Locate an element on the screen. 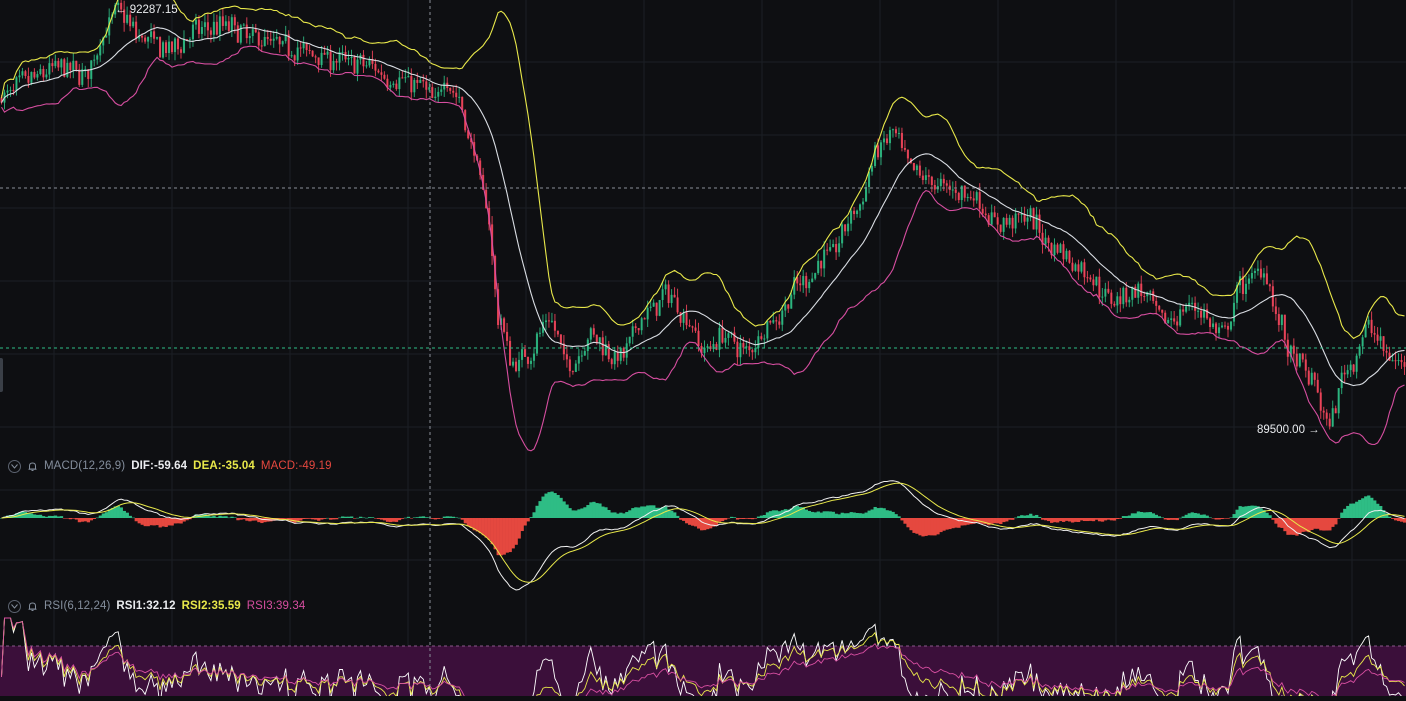  side-panel-handle is located at coordinates (1, 375).